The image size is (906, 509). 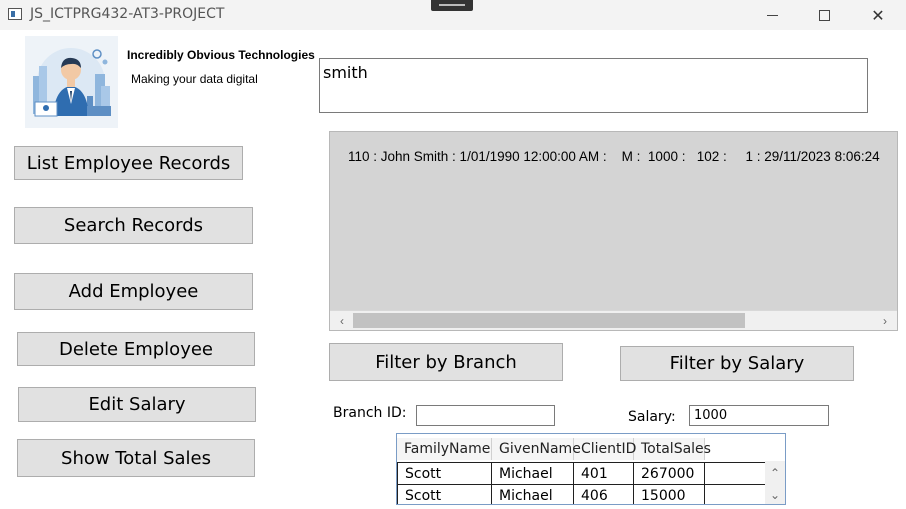 I want to click on column-header: GivenName, so click(x=536, y=449).